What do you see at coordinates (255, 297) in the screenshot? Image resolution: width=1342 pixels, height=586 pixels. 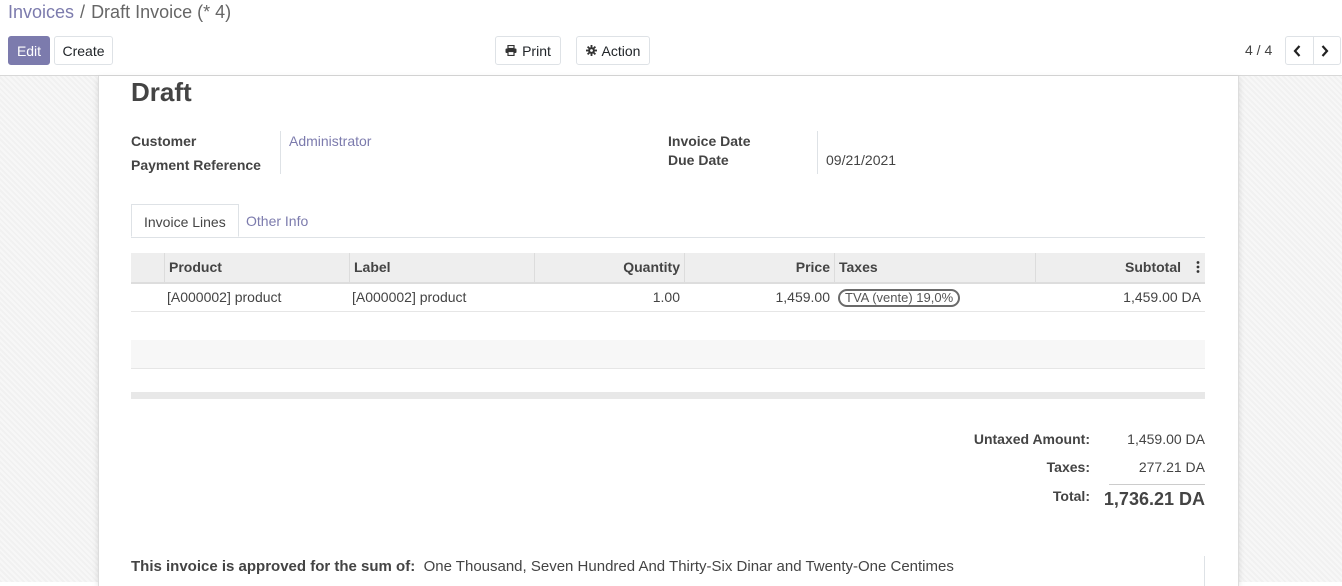 I see `cell-product: [A000002] product` at bounding box center [255, 297].